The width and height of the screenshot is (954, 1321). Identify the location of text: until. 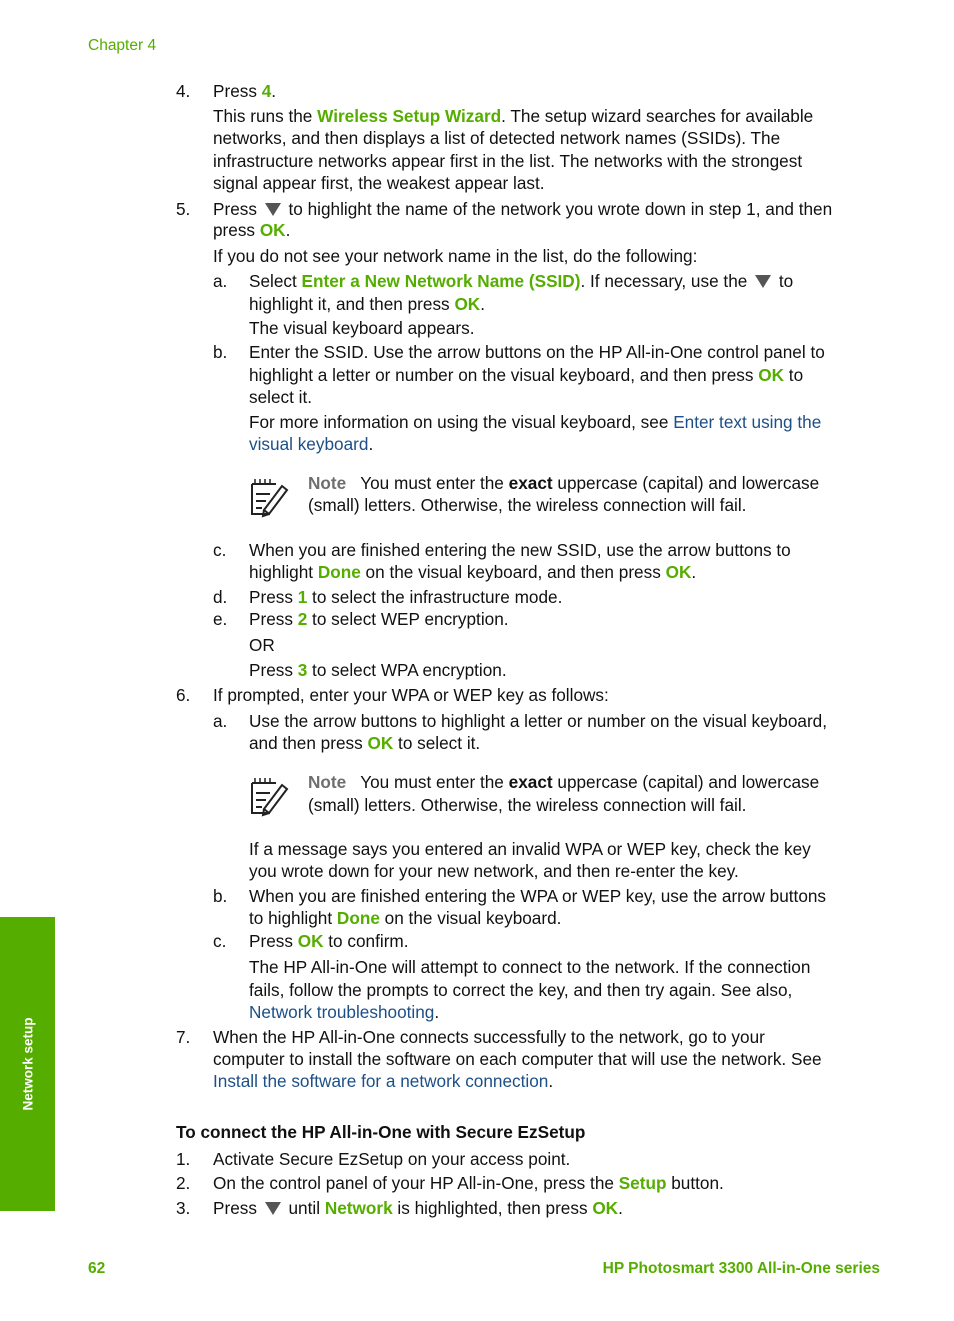
(304, 1208).